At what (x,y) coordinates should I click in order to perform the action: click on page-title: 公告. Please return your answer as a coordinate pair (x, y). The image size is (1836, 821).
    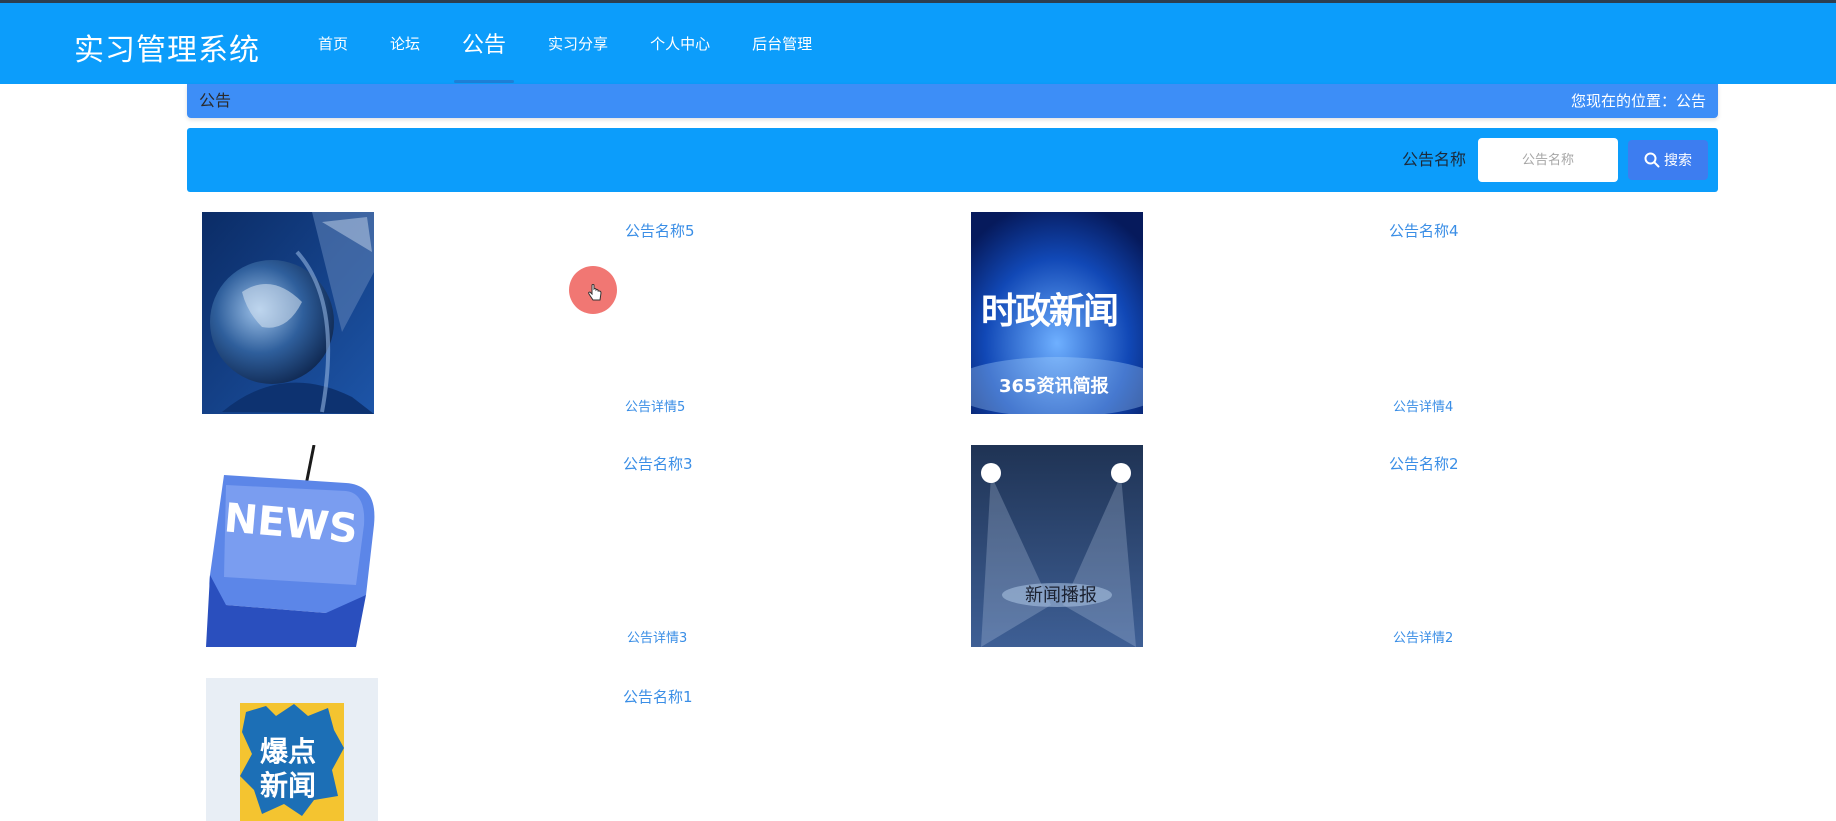
    Looking at the image, I should click on (215, 100).